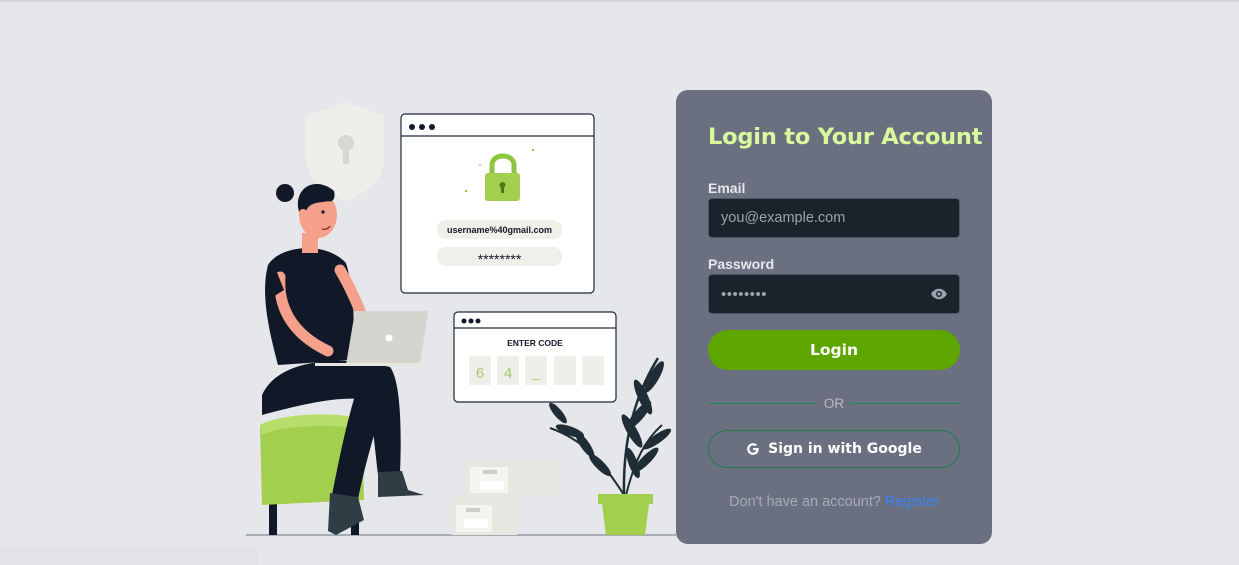 The width and height of the screenshot is (1239, 565). I want to click on email-label: Email, so click(727, 188).